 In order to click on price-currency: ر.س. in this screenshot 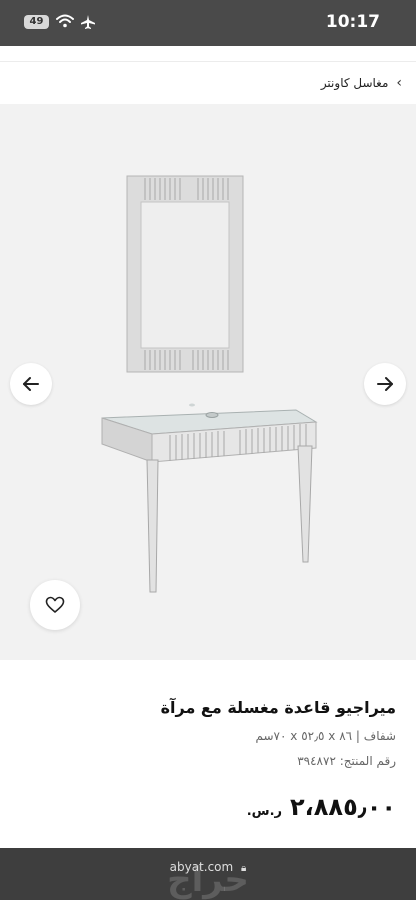, I will do `click(264, 811)`.